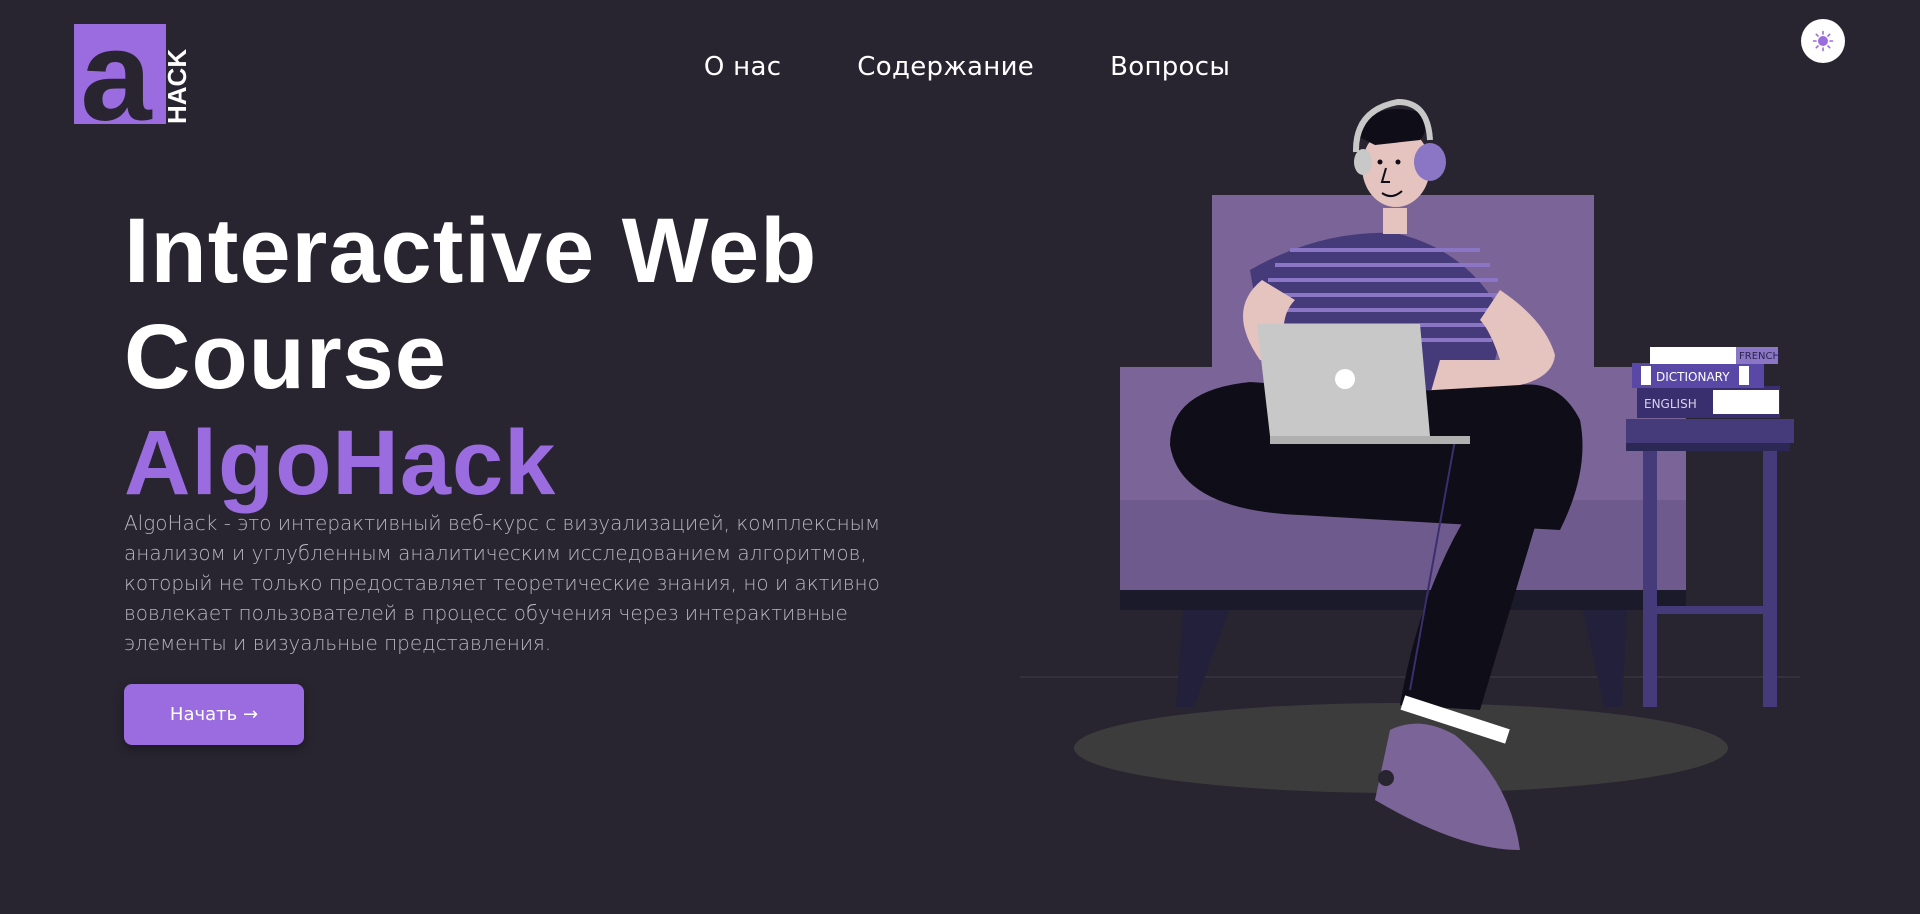 Image resolution: width=1920 pixels, height=914 pixels. I want to click on nav-contents-link: Содержание, so click(945, 67).